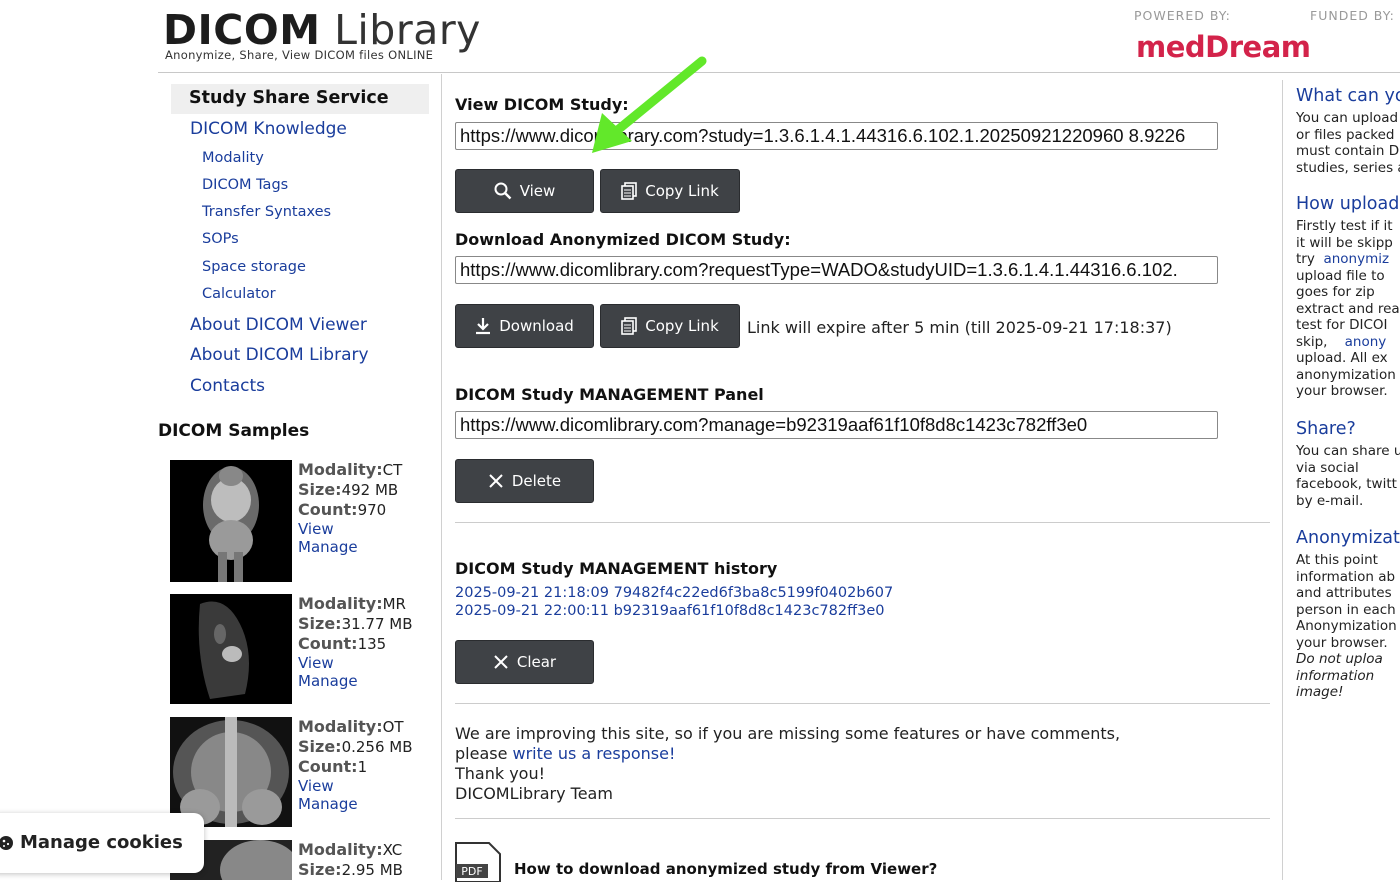 This screenshot has height=882, width=1400. I want to click on site-logo: DICOM Library, so click(322, 30).